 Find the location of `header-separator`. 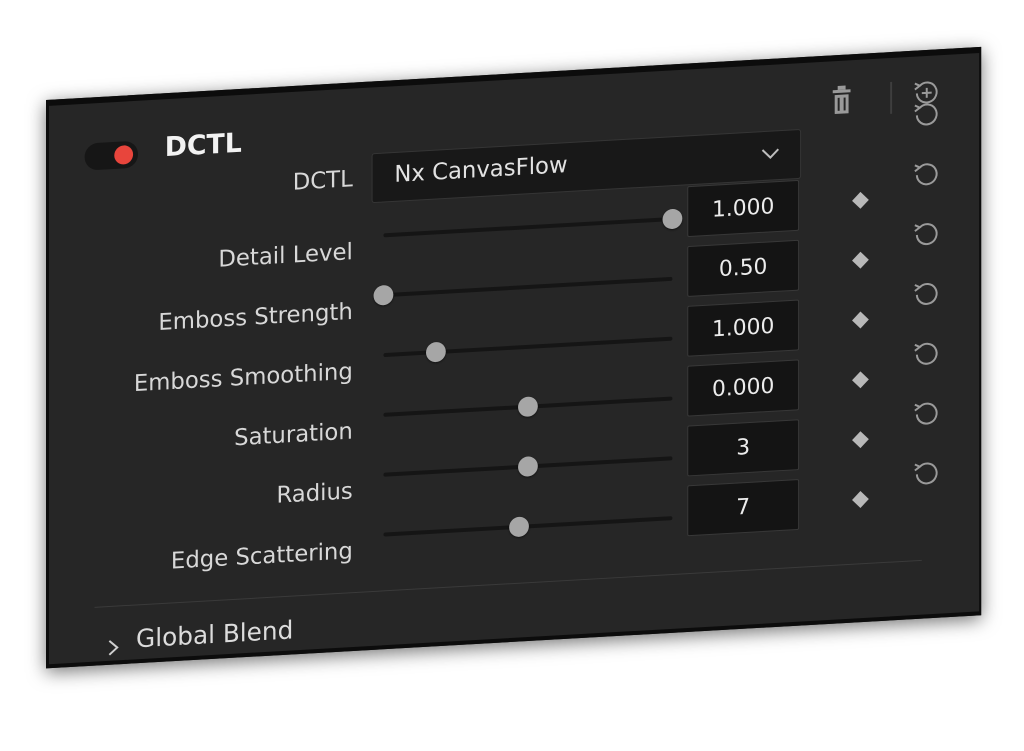

header-separator is located at coordinates (891, 97).